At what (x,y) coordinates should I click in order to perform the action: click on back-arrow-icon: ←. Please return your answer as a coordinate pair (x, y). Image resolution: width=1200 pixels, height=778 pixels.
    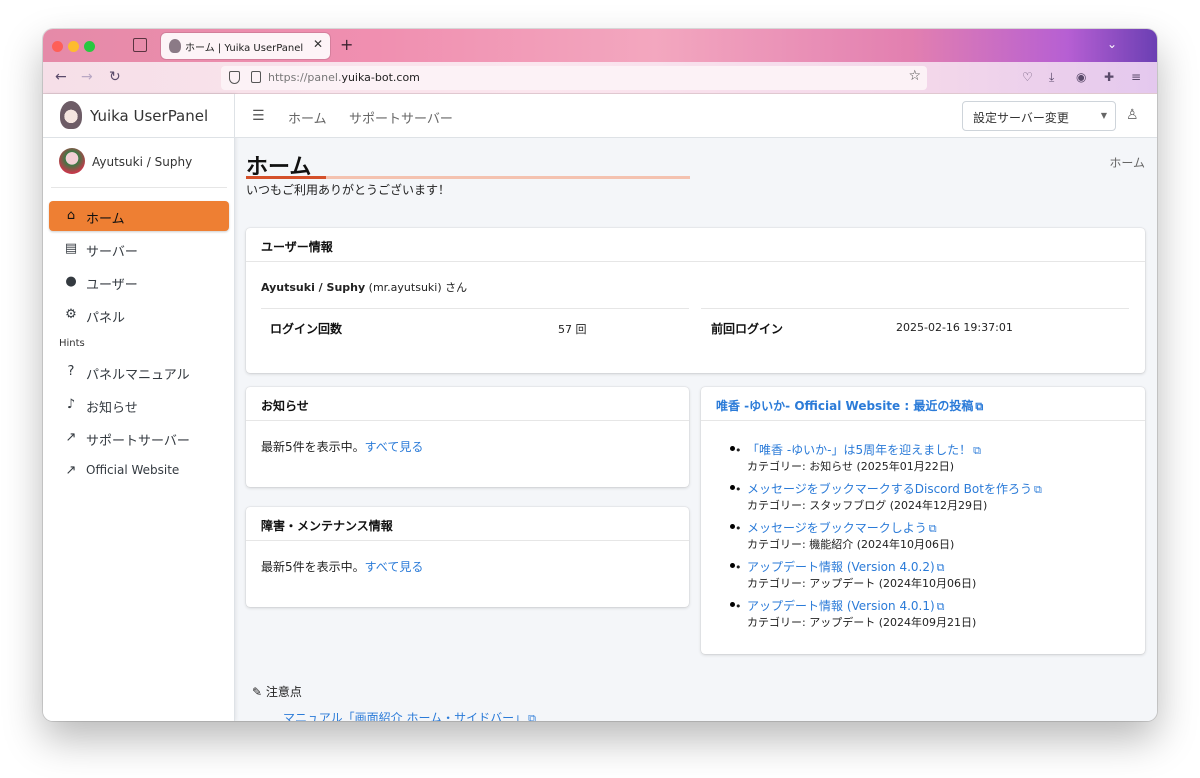
    Looking at the image, I should click on (61, 77).